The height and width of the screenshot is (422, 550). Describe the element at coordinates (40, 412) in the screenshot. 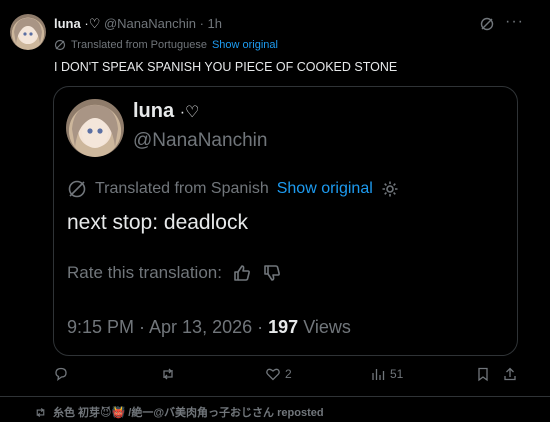

I see `repost-icon` at that location.